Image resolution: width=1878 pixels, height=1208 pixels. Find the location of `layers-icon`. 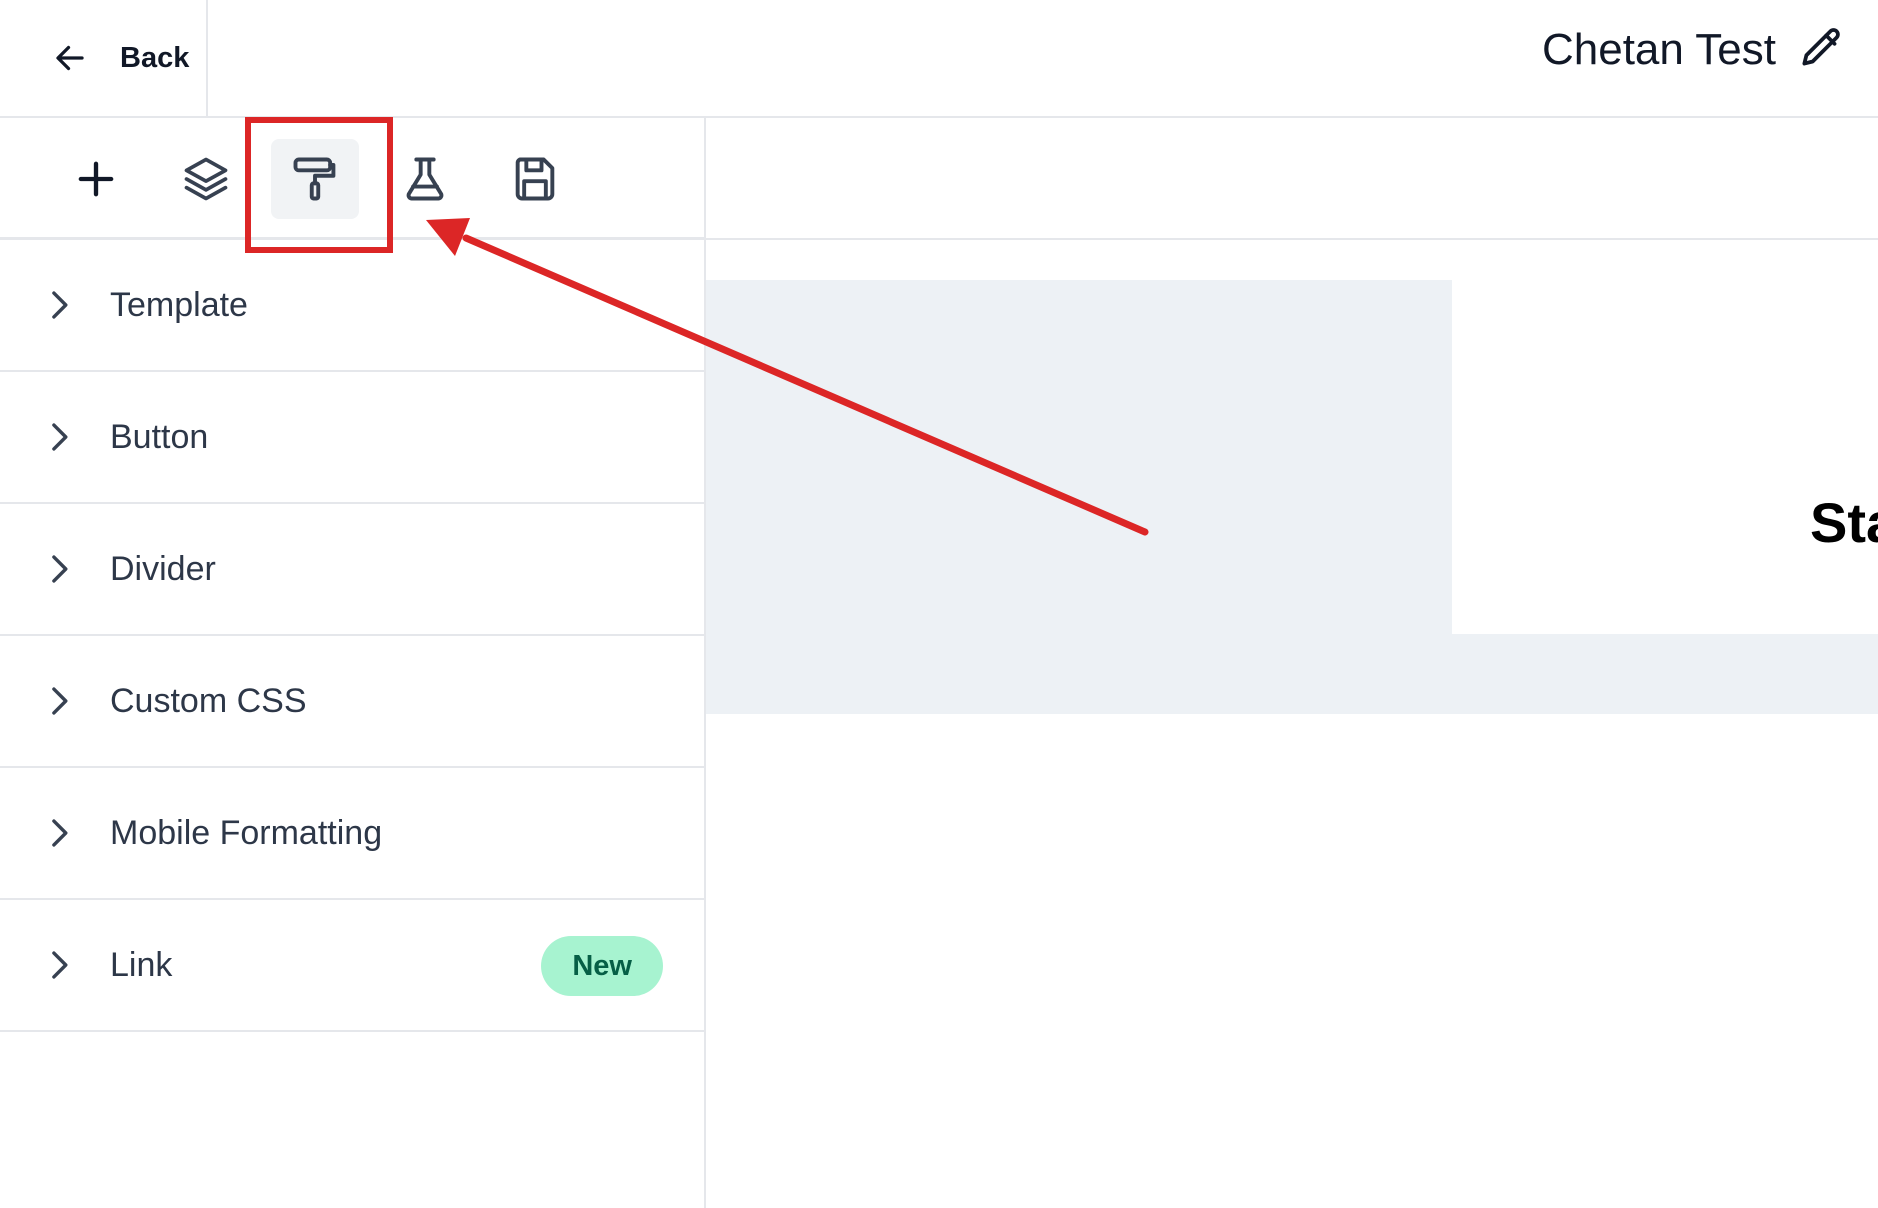

layers-icon is located at coordinates (206, 179).